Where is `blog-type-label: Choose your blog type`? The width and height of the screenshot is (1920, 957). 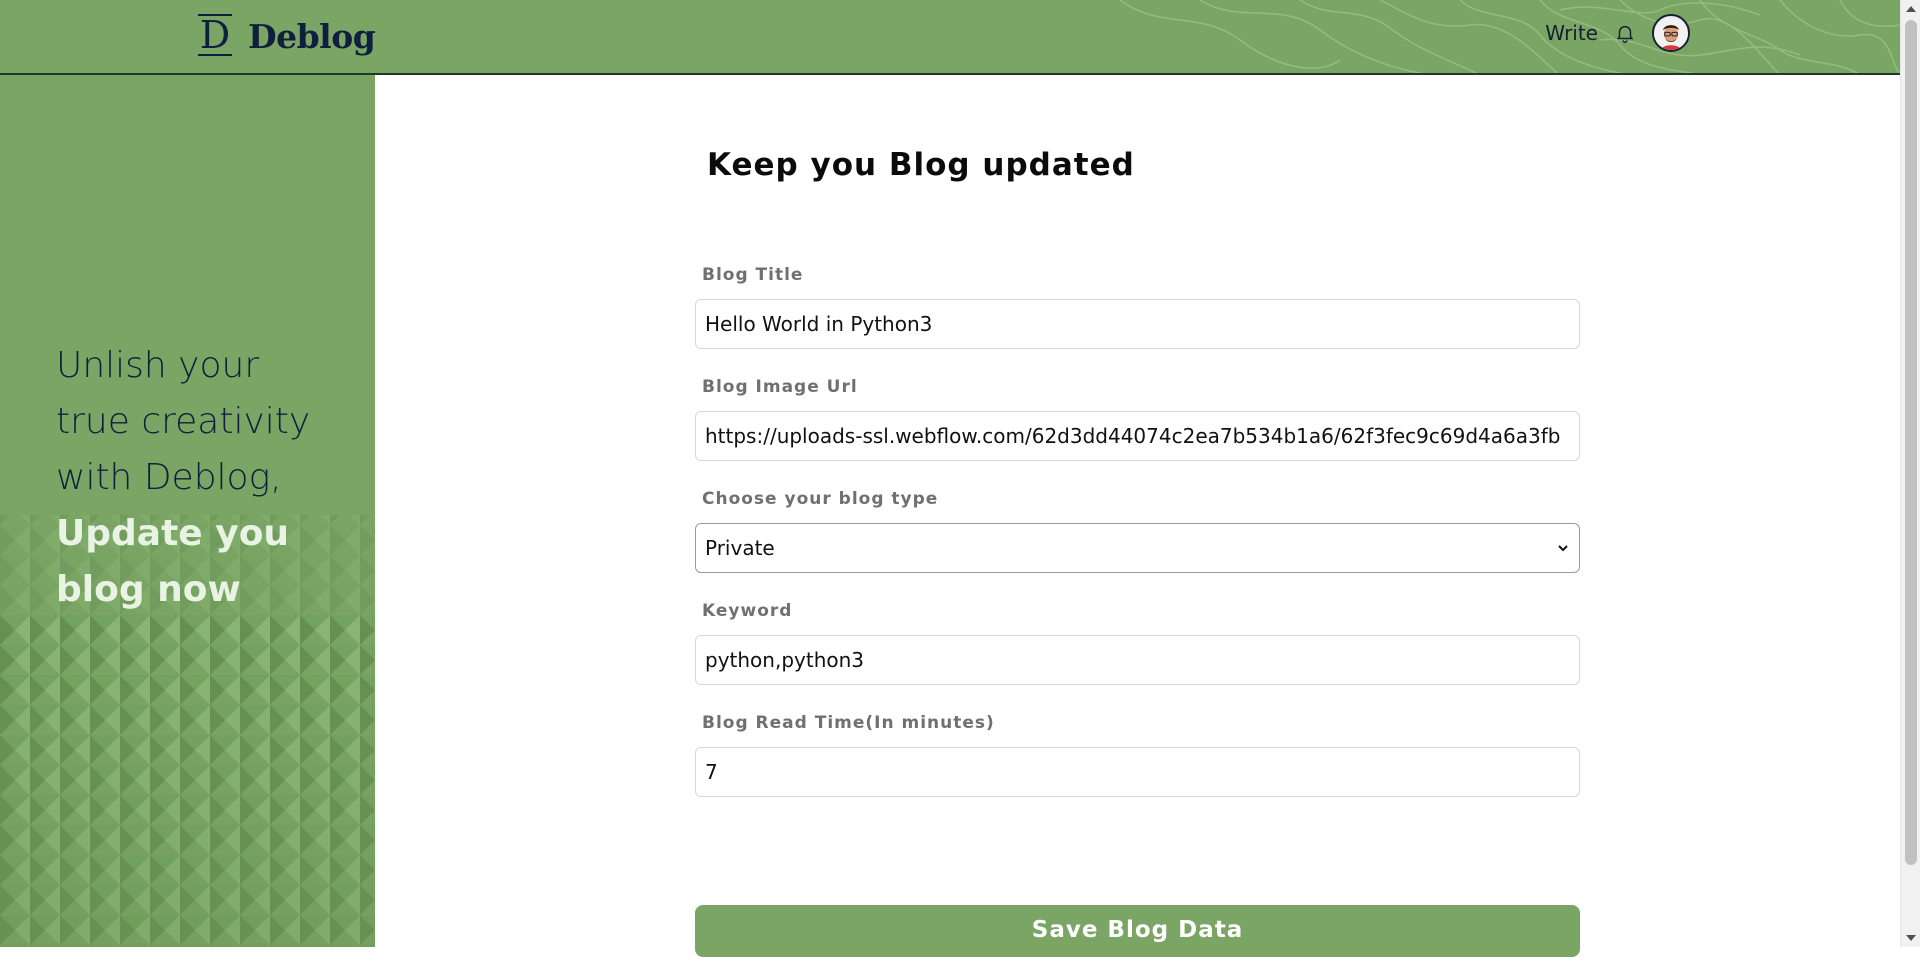
blog-type-label: Choose your blog type is located at coordinates (820, 499).